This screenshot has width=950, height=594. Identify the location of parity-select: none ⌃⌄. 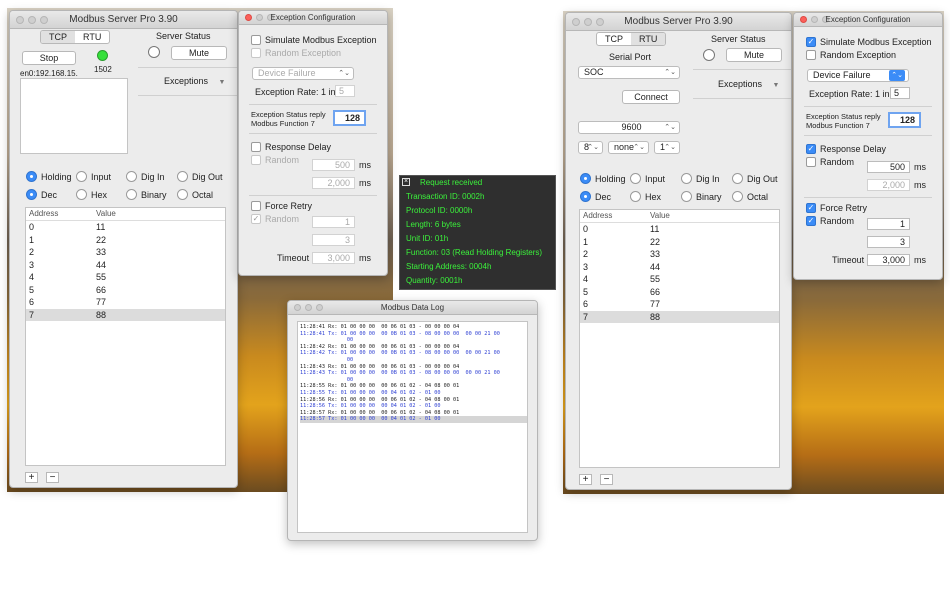
(628, 147).